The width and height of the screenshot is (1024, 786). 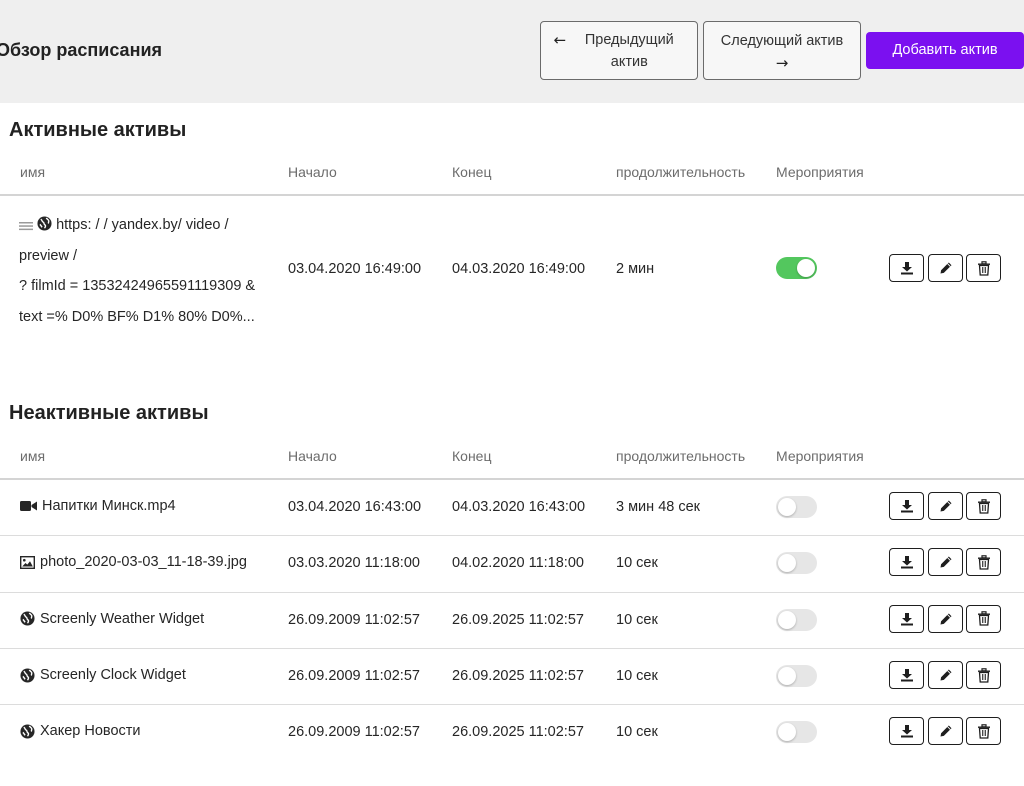 I want to click on active-assets-title: Активные активы, so click(x=98, y=130).